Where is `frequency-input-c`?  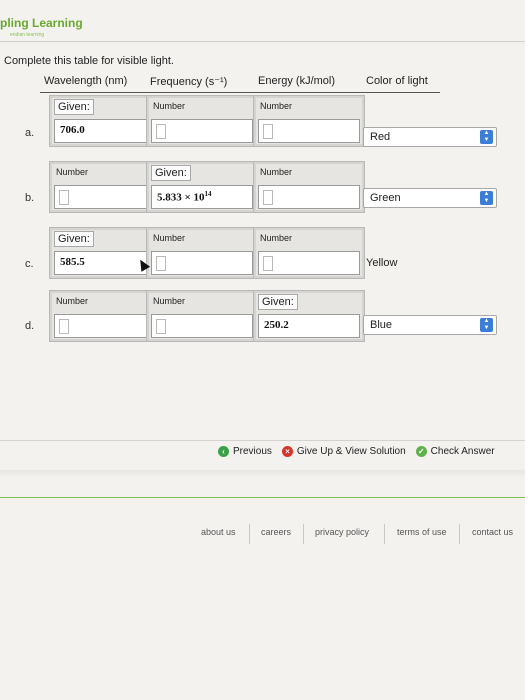 frequency-input-c is located at coordinates (202, 263).